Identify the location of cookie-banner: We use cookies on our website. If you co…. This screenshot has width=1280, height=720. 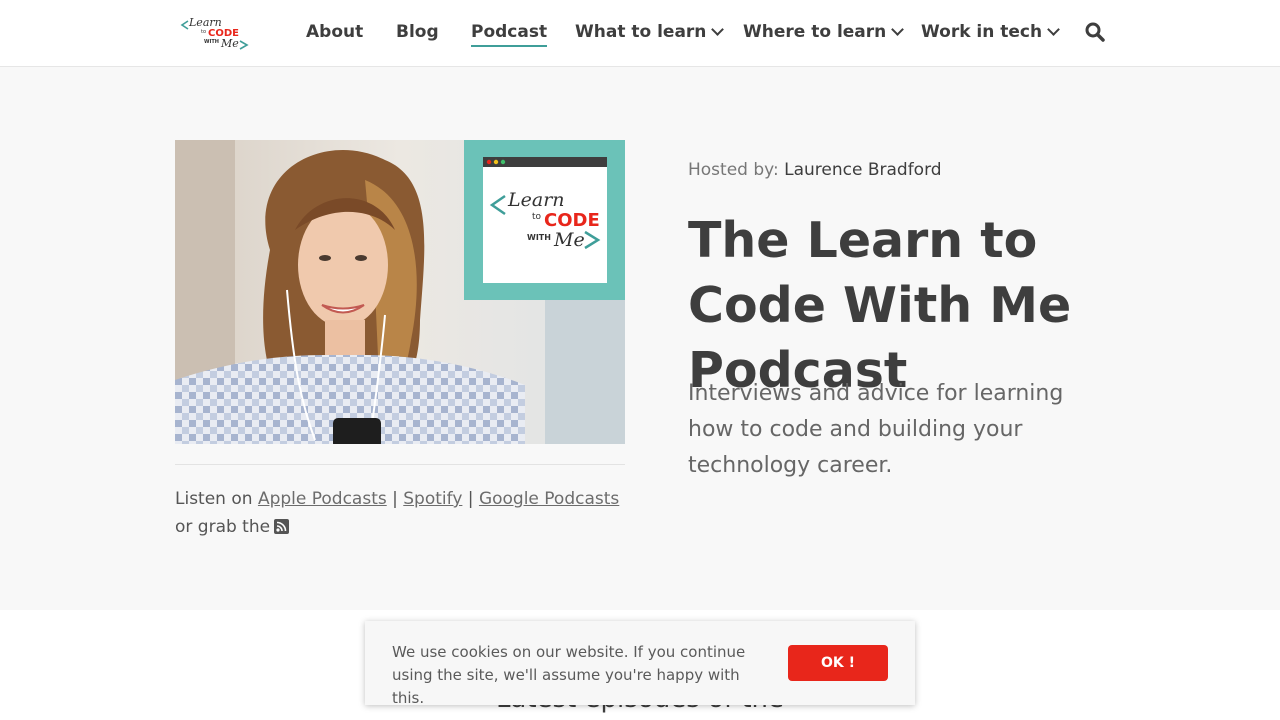
(640, 664).